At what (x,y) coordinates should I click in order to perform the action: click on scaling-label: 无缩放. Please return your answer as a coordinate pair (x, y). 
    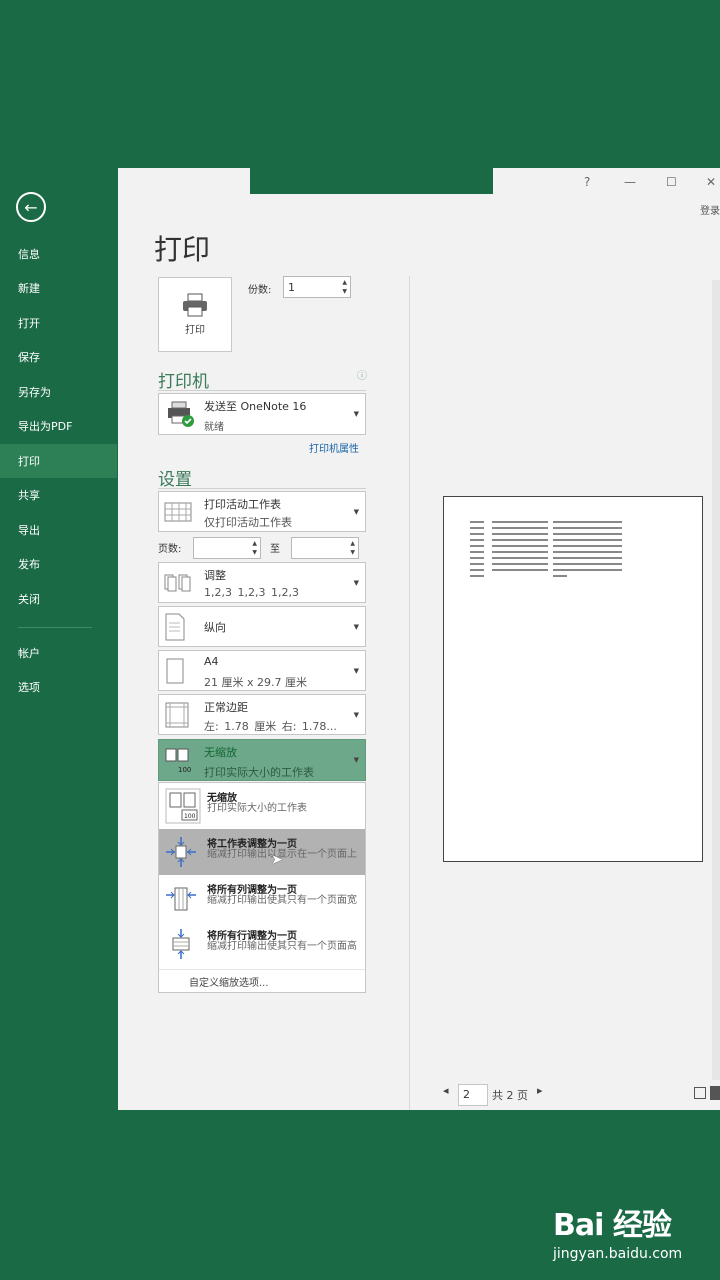
    Looking at the image, I should click on (220, 752).